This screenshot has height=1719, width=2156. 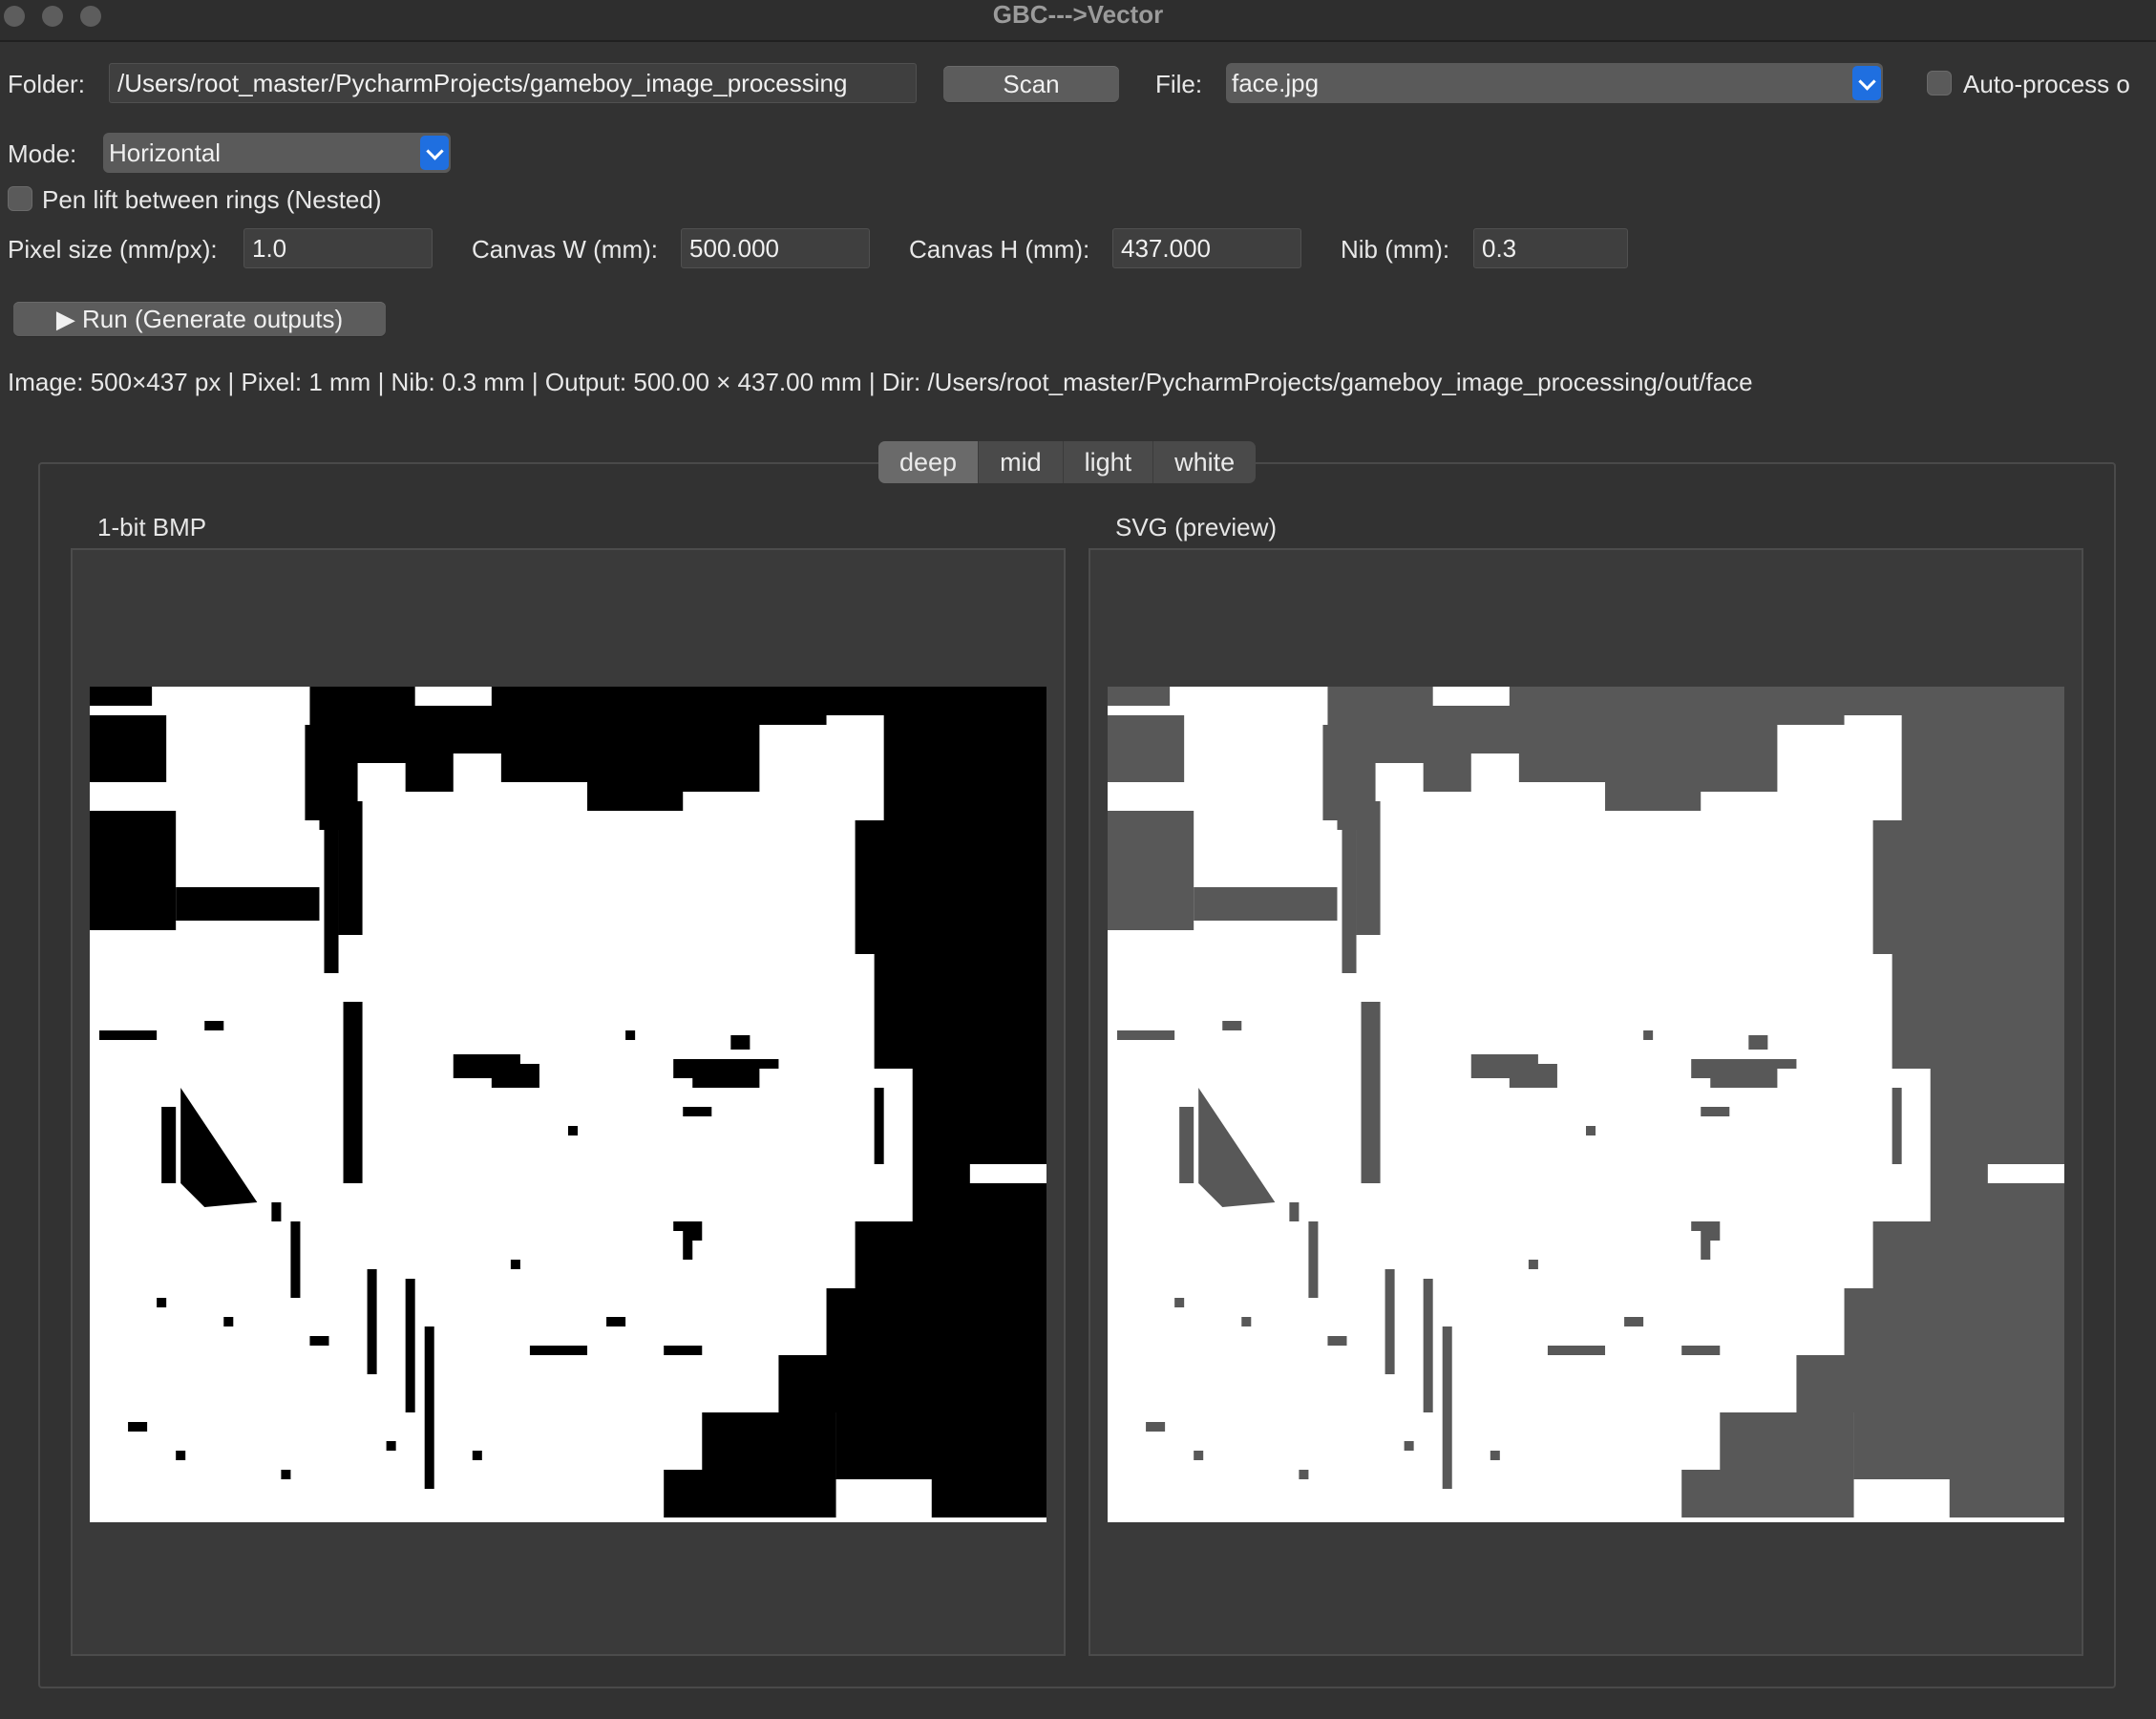 What do you see at coordinates (929, 462) in the screenshot?
I see `tab-deep: deep` at bounding box center [929, 462].